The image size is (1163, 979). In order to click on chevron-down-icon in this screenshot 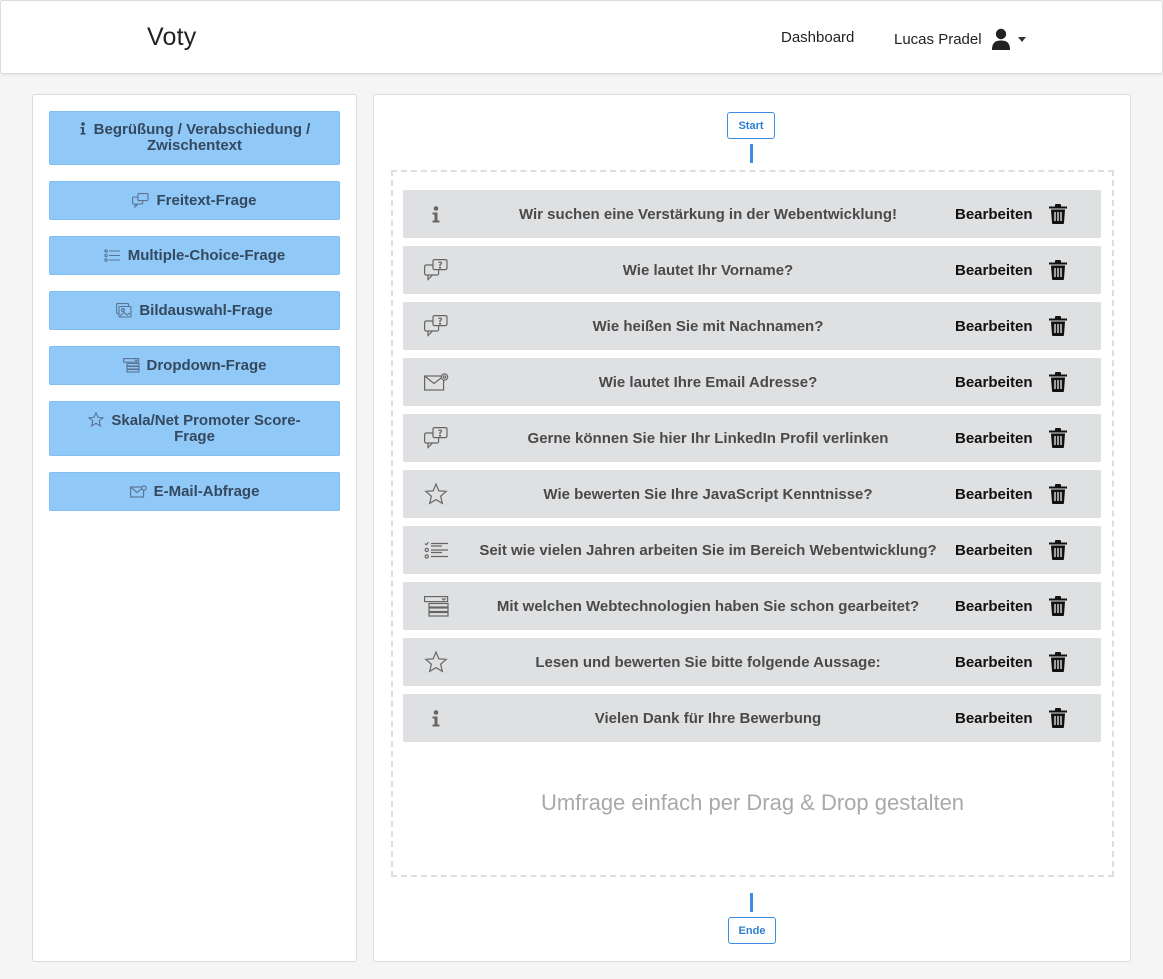, I will do `click(1021, 39)`.